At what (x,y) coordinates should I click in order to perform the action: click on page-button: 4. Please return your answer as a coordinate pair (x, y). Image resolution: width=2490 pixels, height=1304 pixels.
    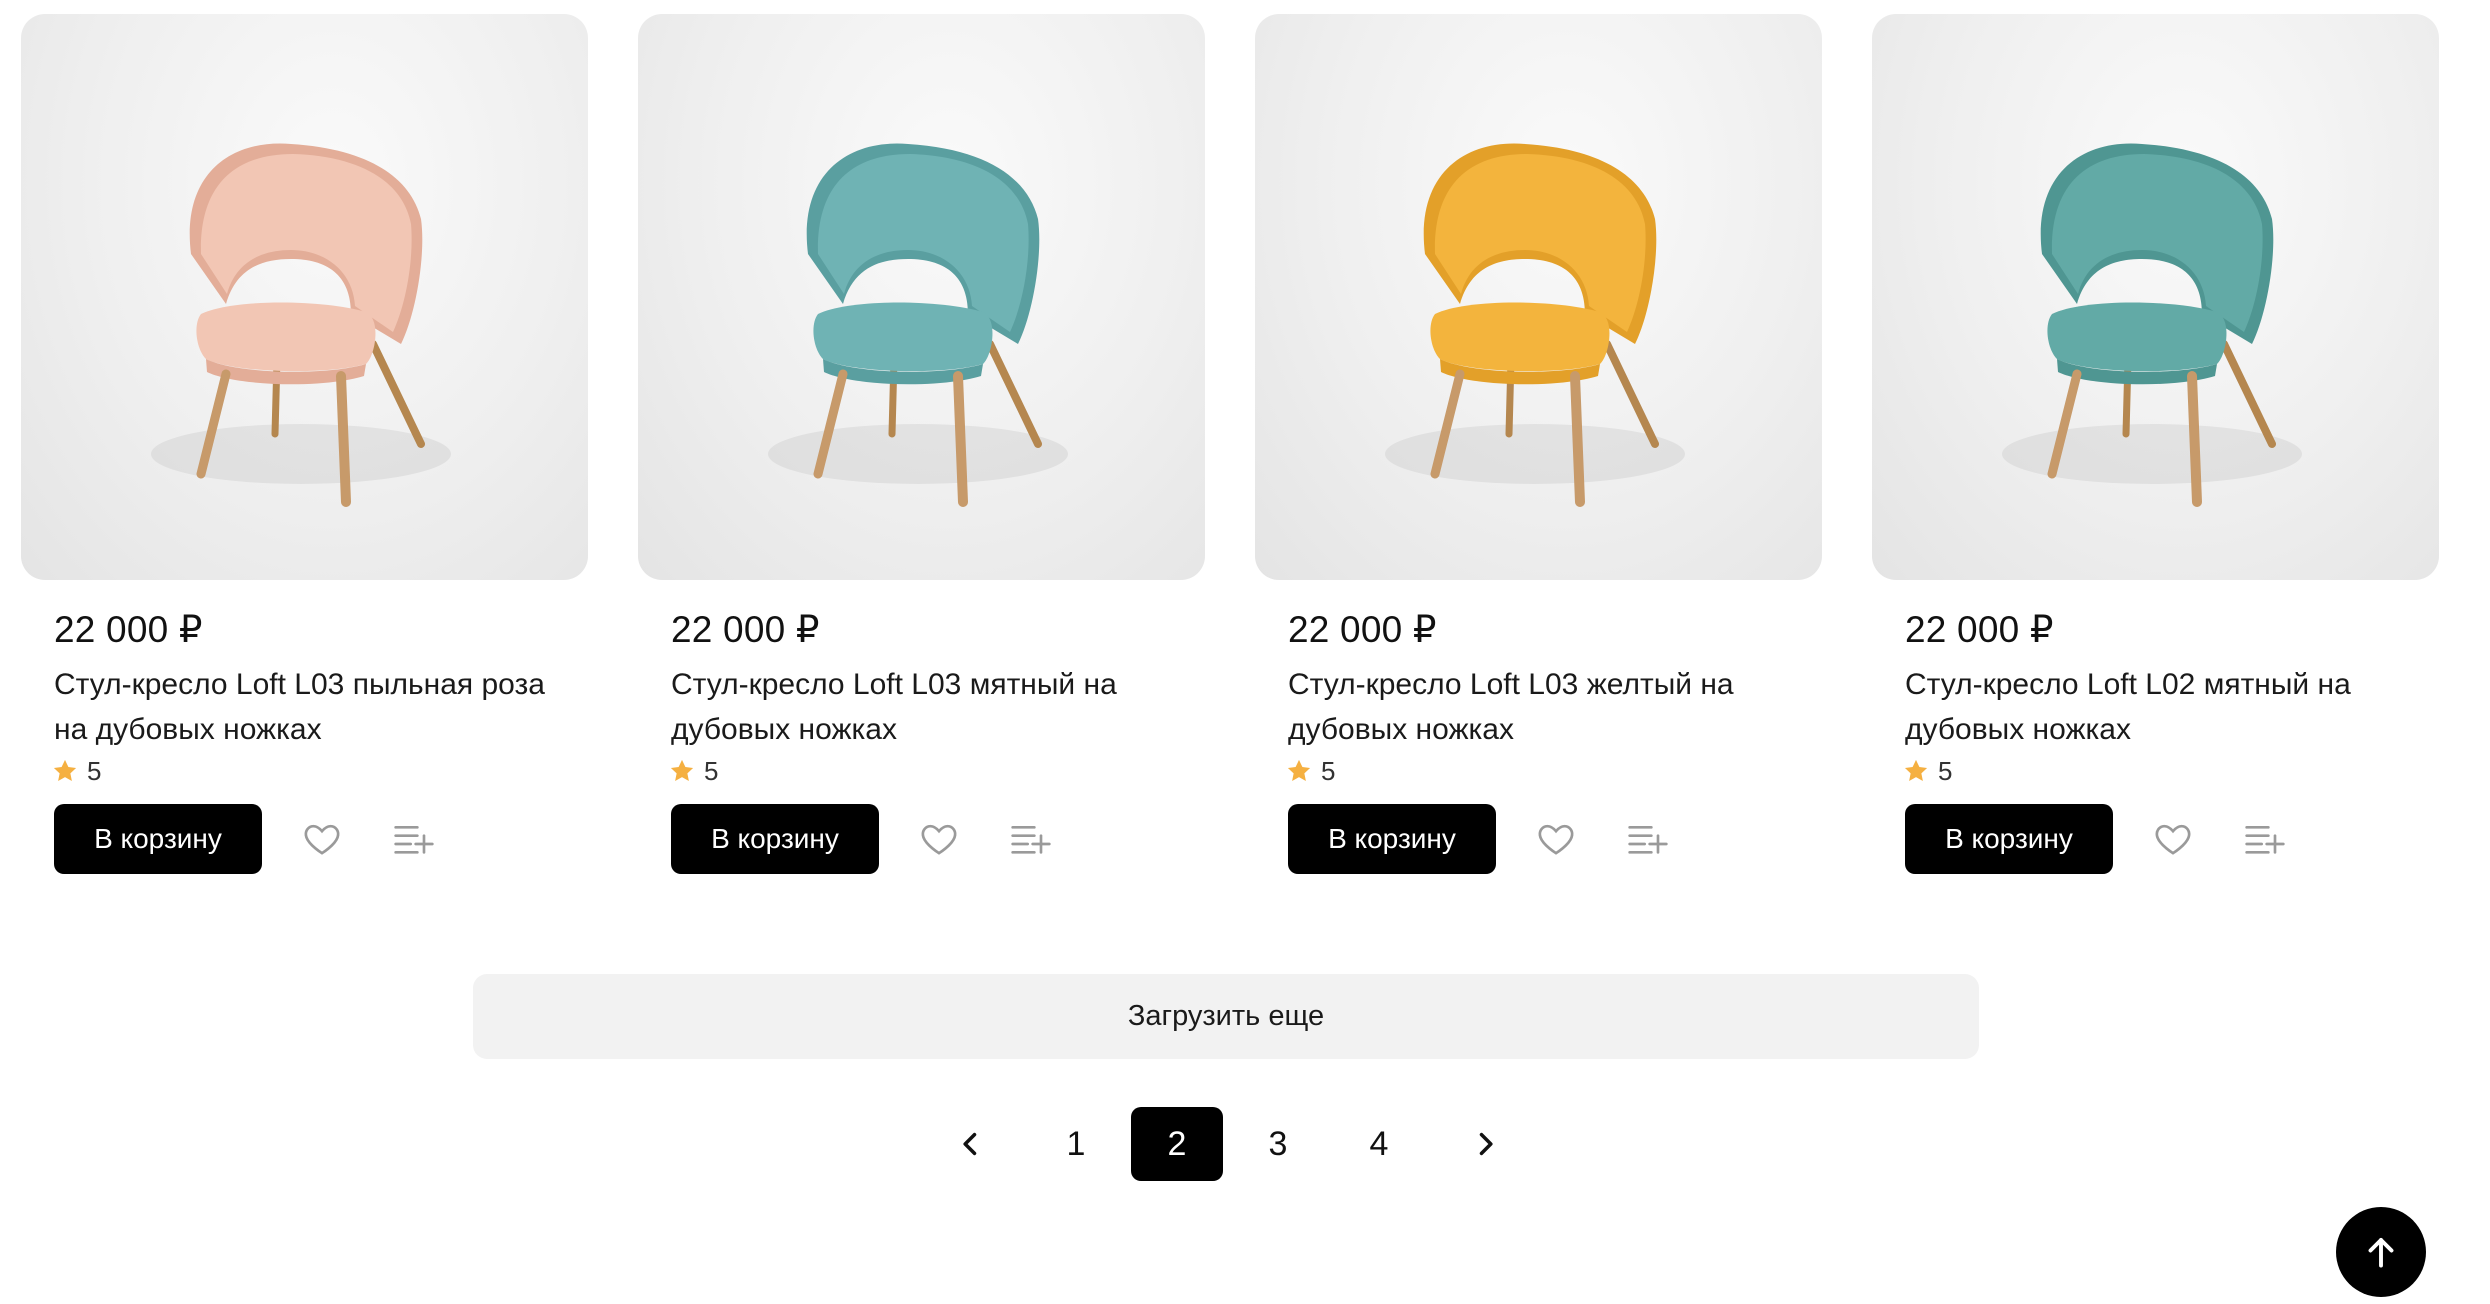
    Looking at the image, I should click on (1379, 1144).